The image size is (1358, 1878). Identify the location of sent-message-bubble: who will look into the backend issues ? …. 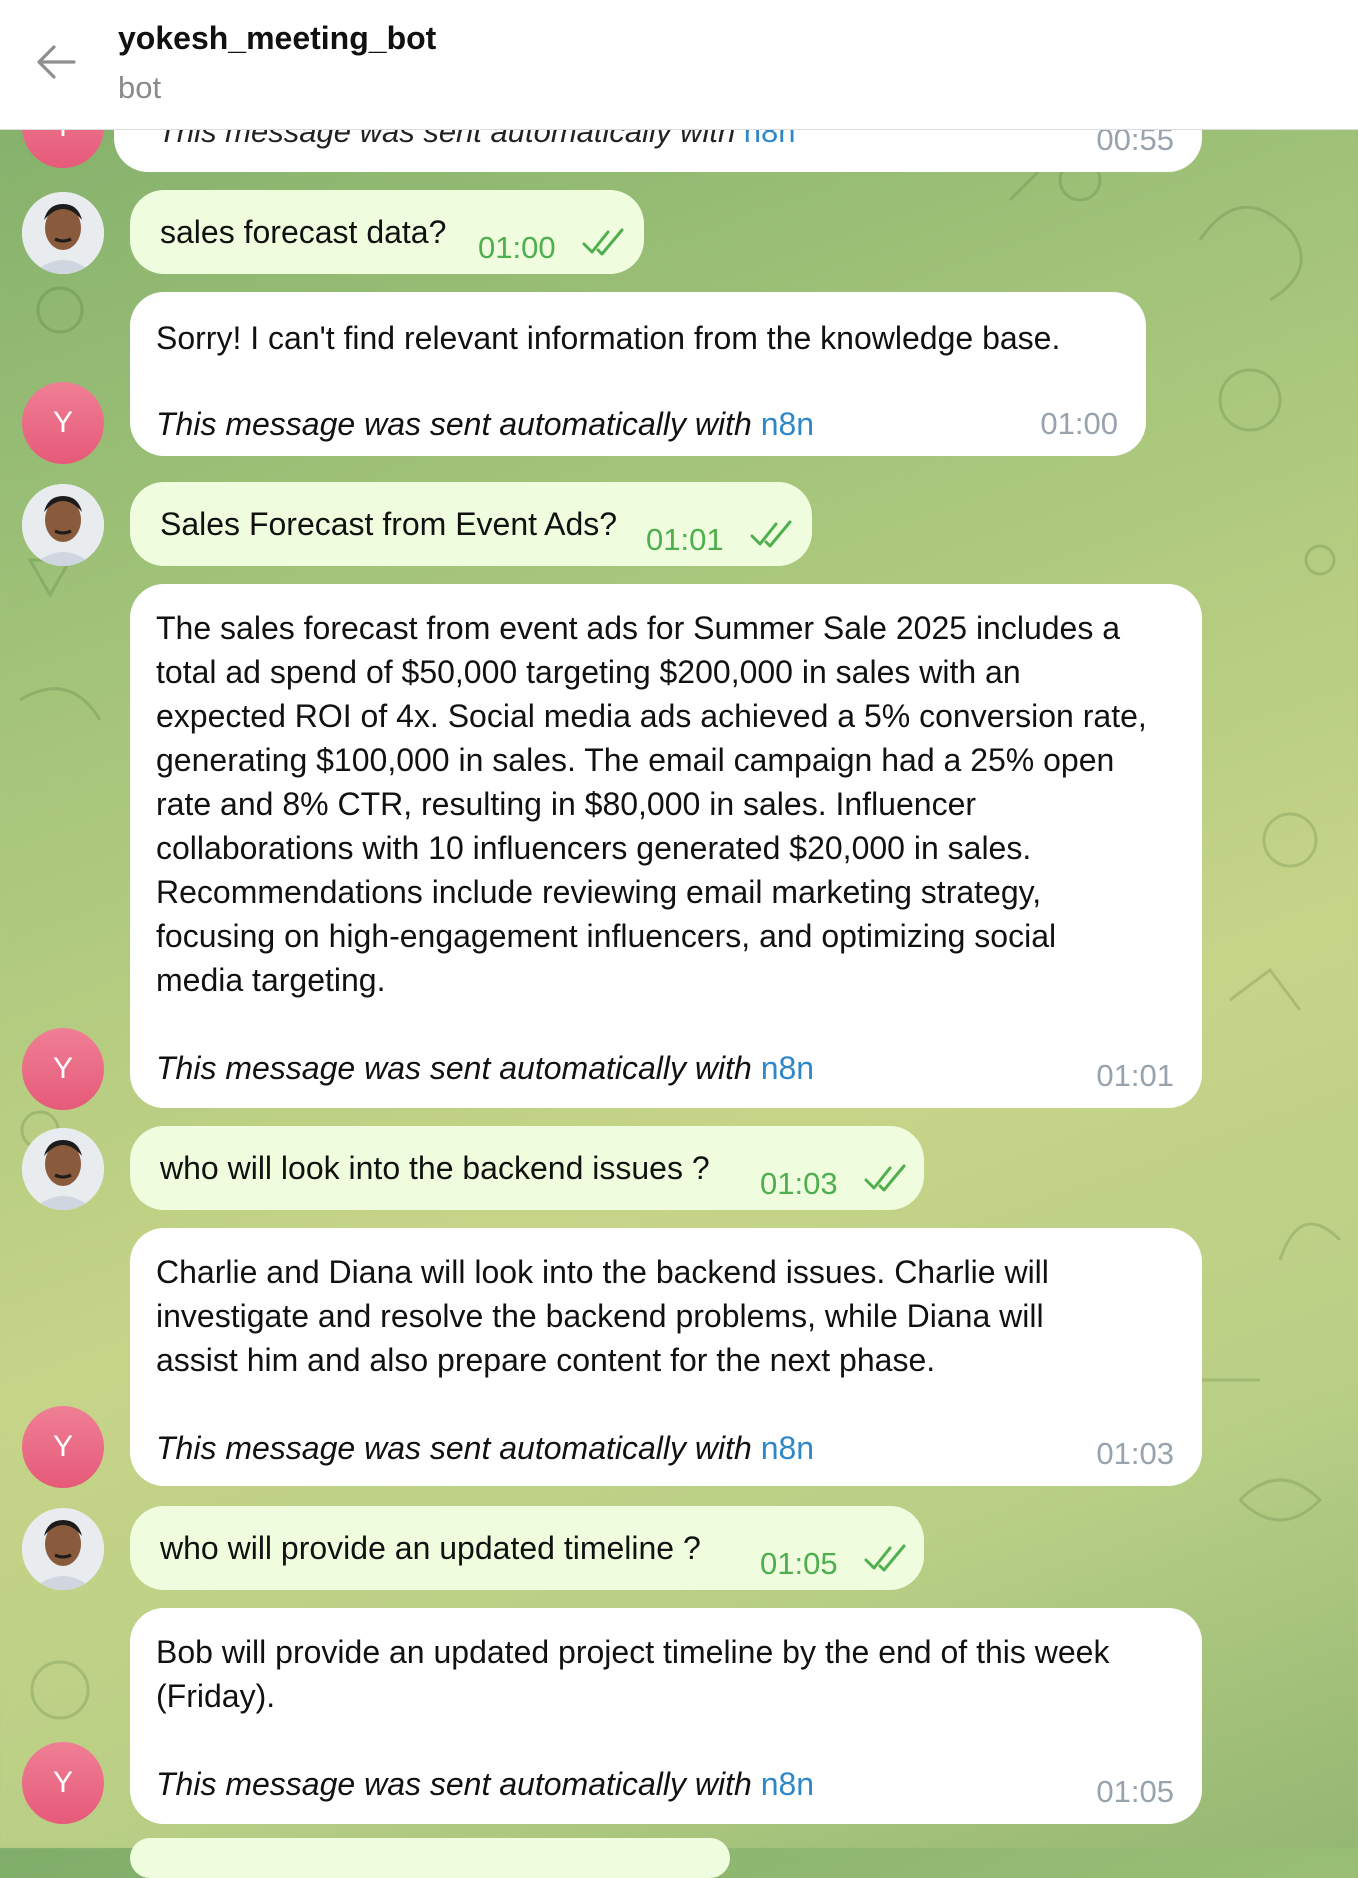
(527, 1168).